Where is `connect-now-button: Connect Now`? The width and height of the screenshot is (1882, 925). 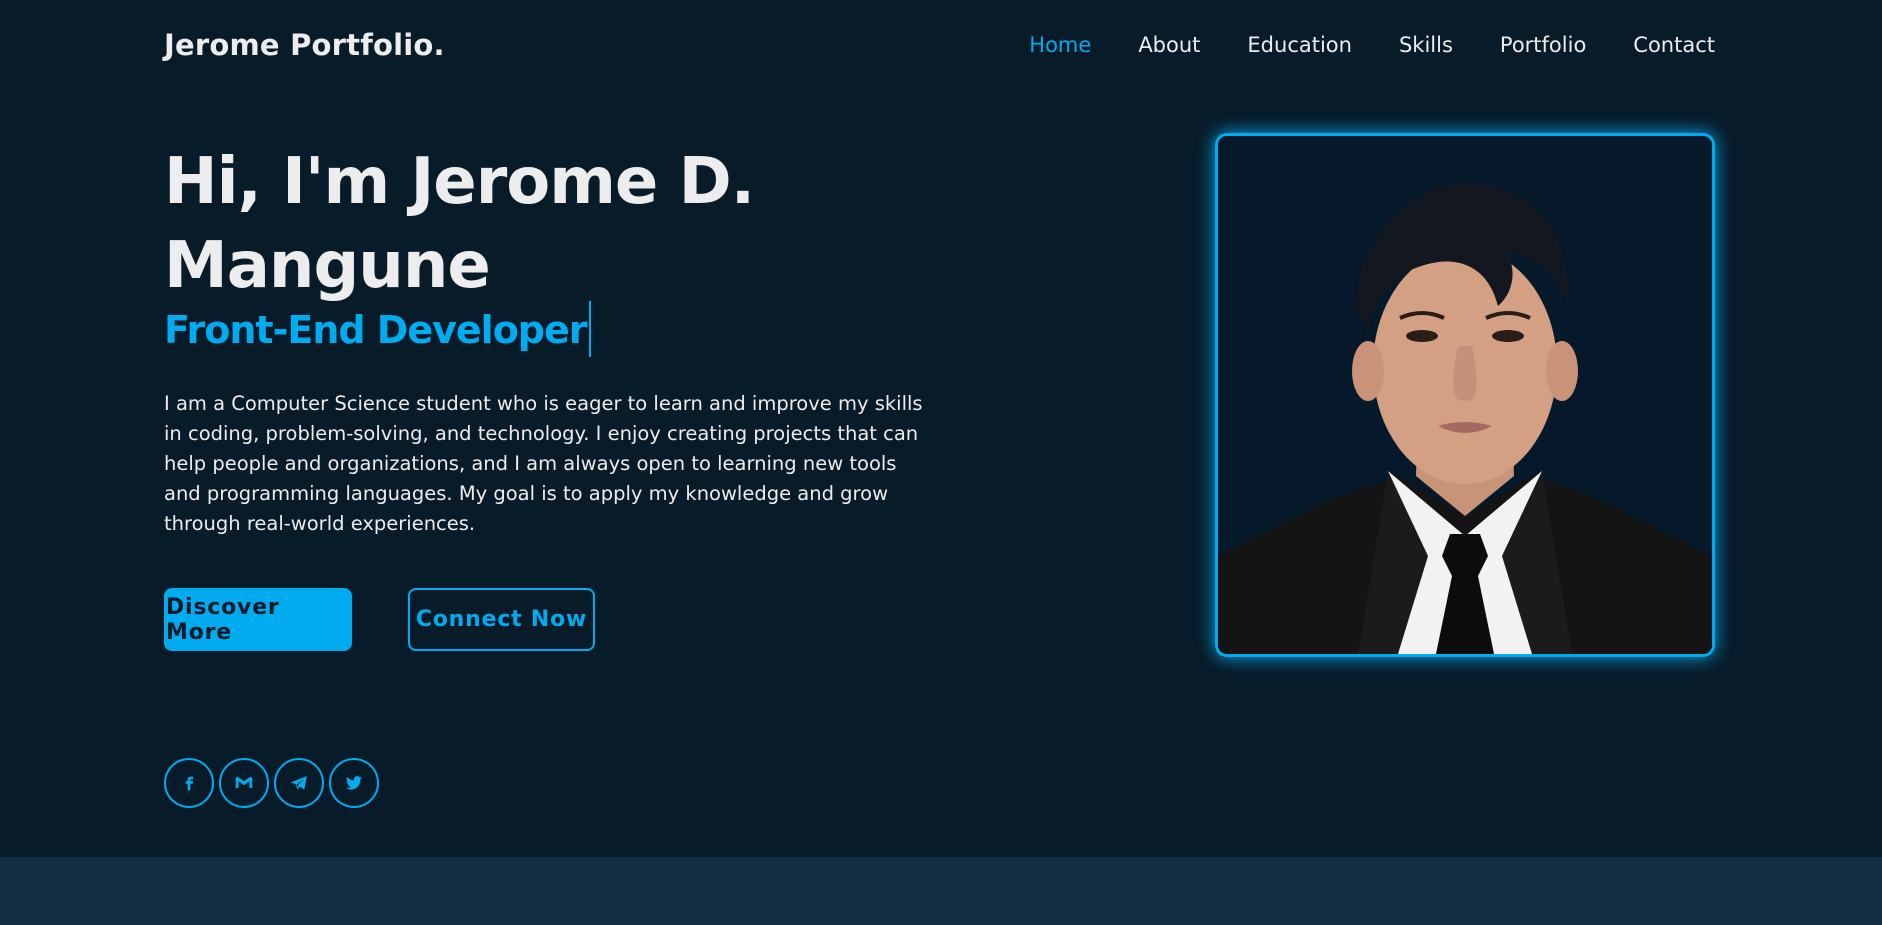
connect-now-button: Connect Now is located at coordinates (501, 619).